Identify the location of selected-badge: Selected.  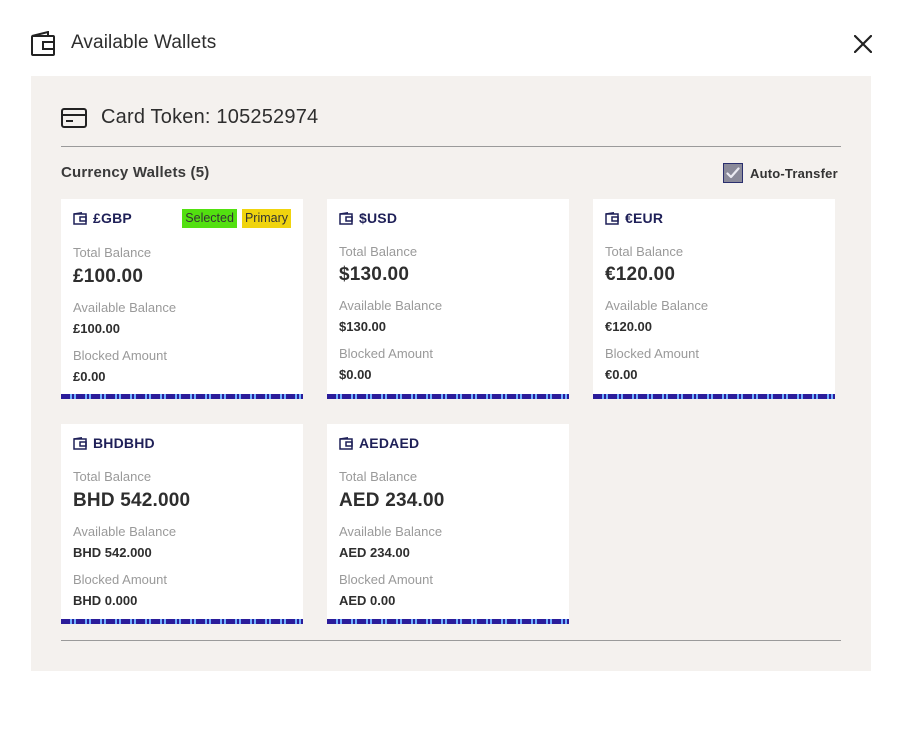
(209, 218).